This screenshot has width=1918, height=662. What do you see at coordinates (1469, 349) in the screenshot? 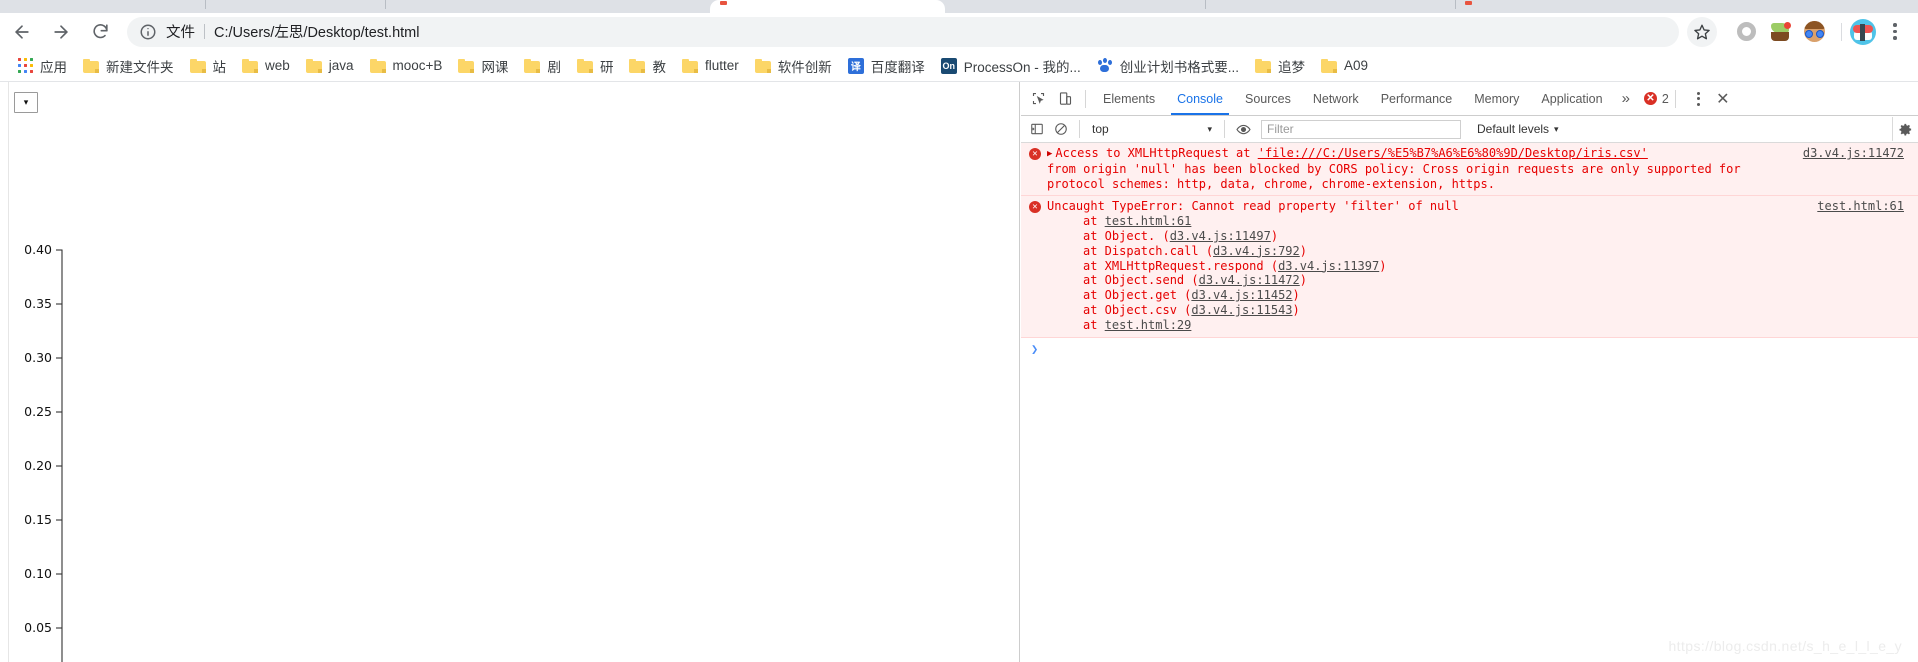
I see `console-input-prompt: ❯` at bounding box center [1469, 349].